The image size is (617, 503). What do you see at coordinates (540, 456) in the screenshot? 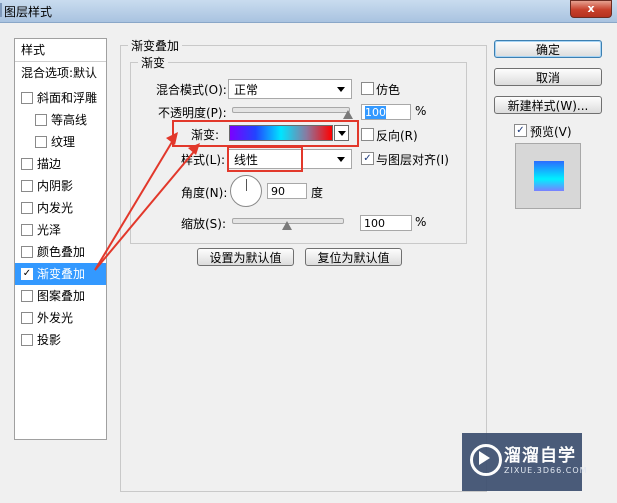
I see `watermark-title: 溜溜自学` at bounding box center [540, 456].